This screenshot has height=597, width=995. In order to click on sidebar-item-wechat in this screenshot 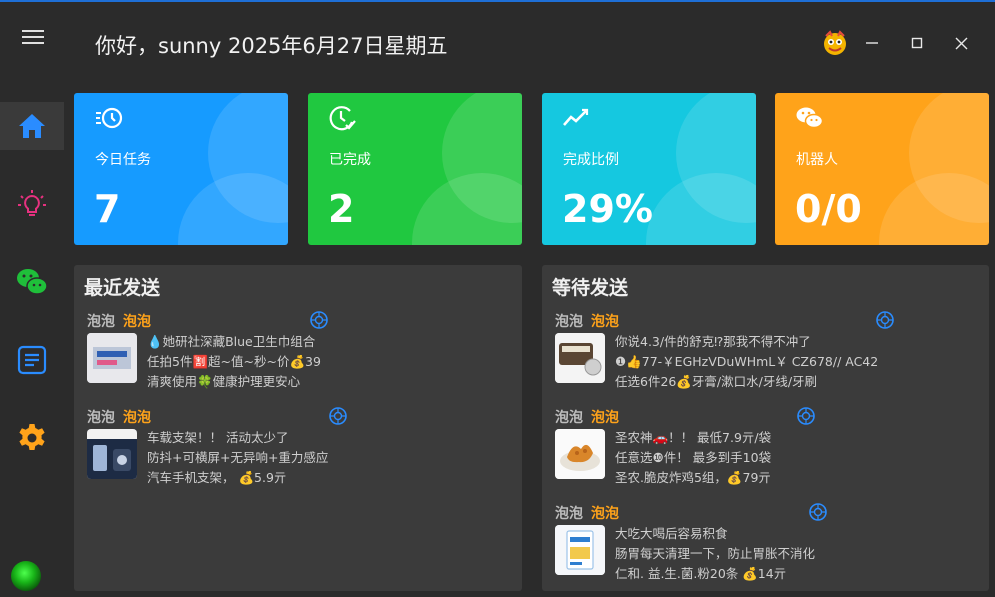, I will do `click(32, 282)`.